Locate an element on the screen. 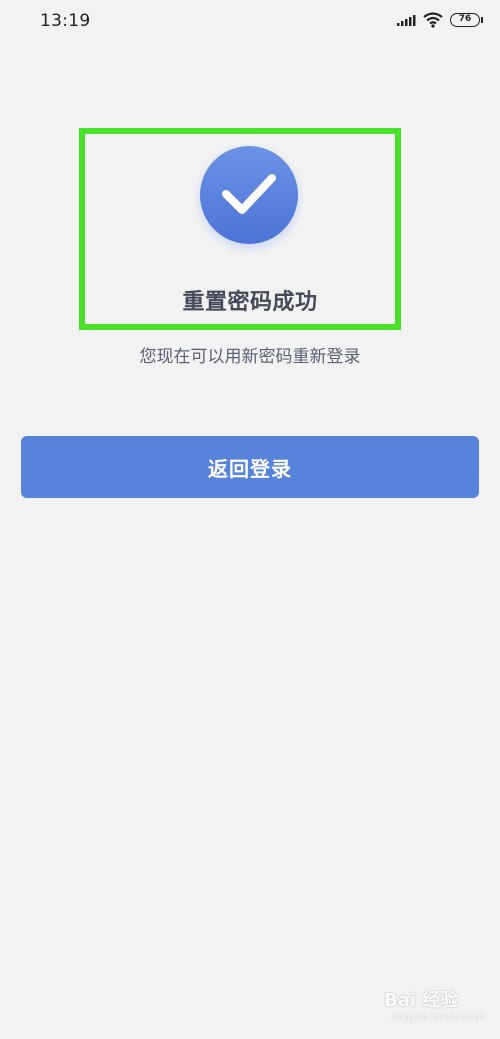  battery-tip is located at coordinates (482, 20).